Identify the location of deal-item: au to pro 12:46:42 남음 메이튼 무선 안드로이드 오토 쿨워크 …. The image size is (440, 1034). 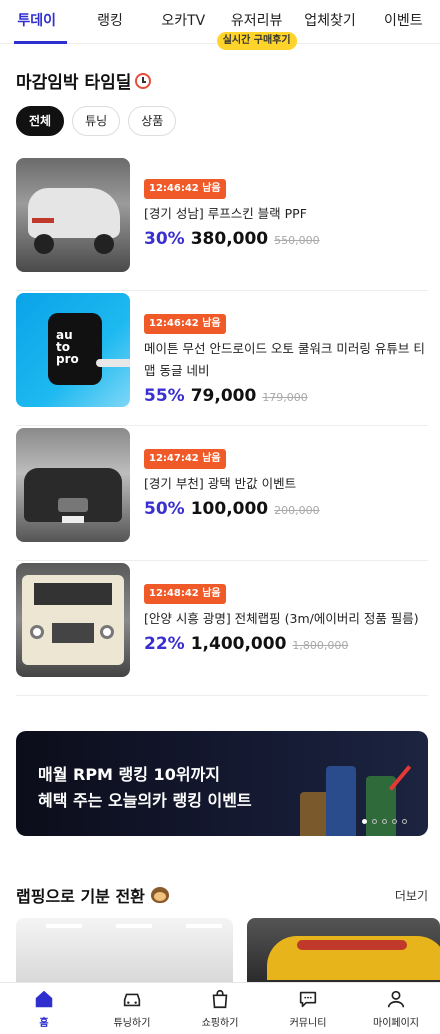
(222, 358).